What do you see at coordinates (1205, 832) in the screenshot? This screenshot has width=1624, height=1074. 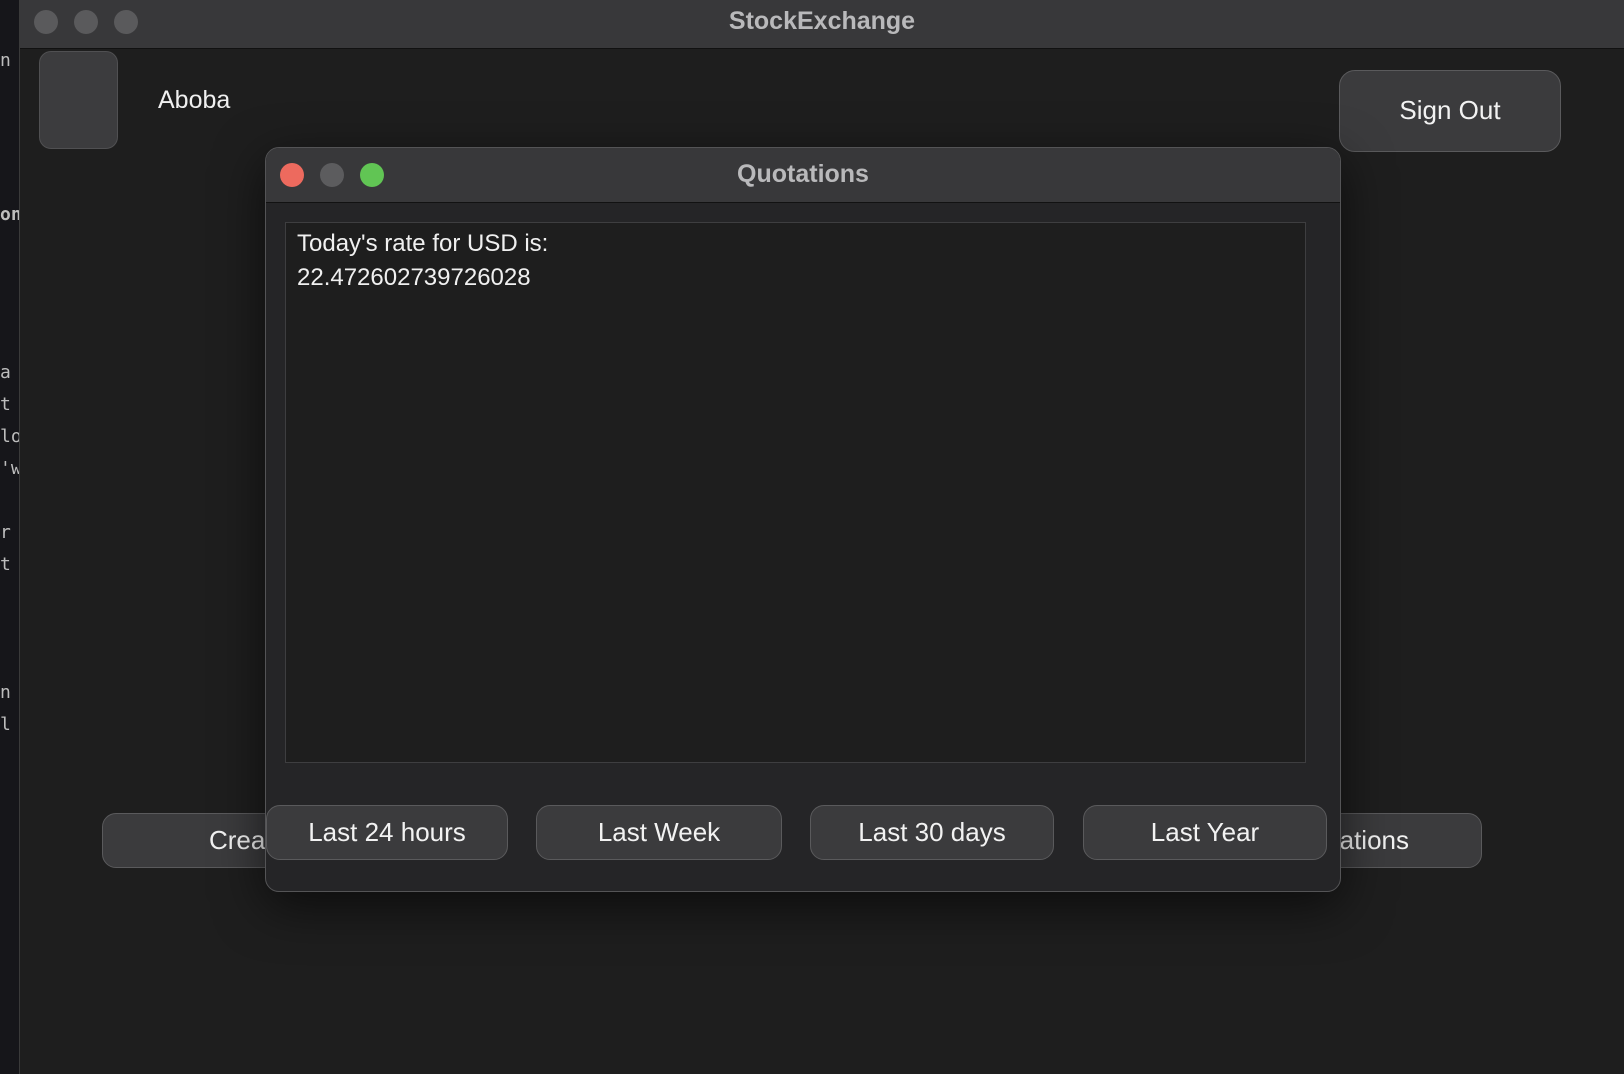 I see `last-year-button: Last Year` at bounding box center [1205, 832].